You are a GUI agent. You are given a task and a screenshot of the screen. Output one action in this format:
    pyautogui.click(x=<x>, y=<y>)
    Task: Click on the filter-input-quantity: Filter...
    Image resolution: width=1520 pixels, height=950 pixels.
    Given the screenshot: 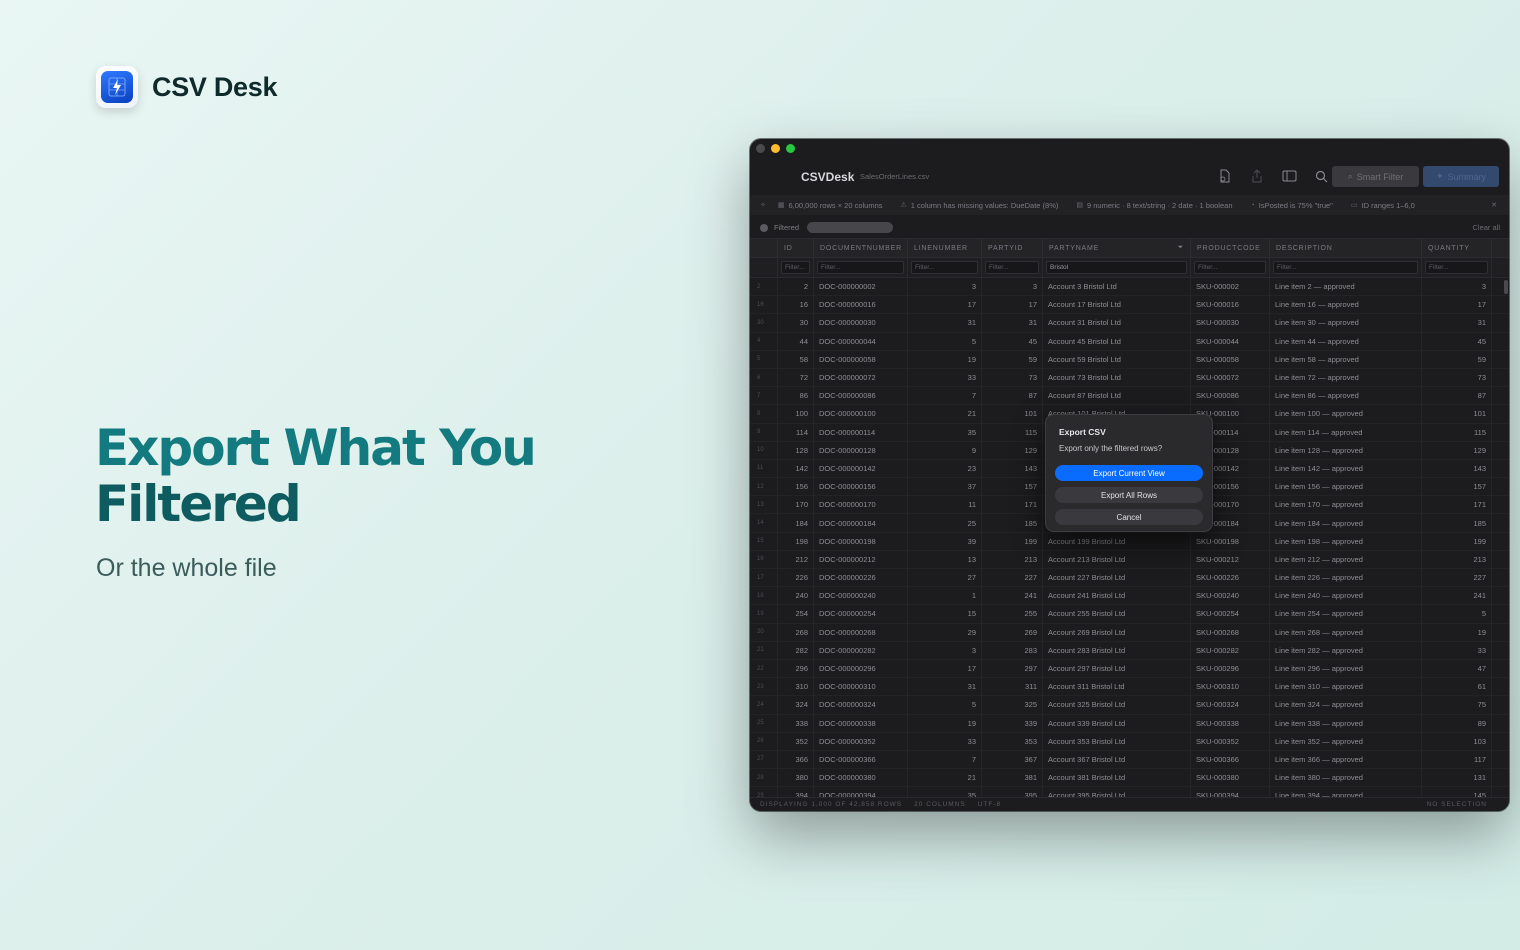 What is the action you would take?
    pyautogui.click(x=1456, y=267)
    